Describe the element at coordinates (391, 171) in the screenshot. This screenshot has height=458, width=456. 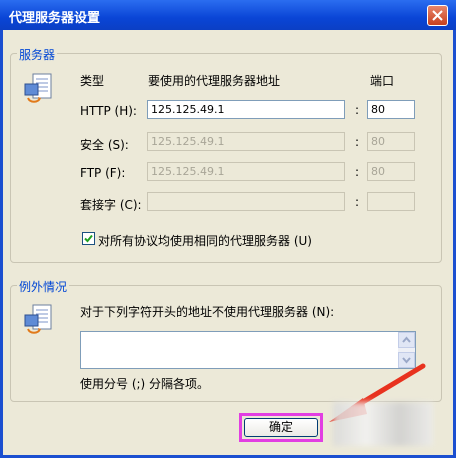
I see `ftp-port-input: 80` at that location.